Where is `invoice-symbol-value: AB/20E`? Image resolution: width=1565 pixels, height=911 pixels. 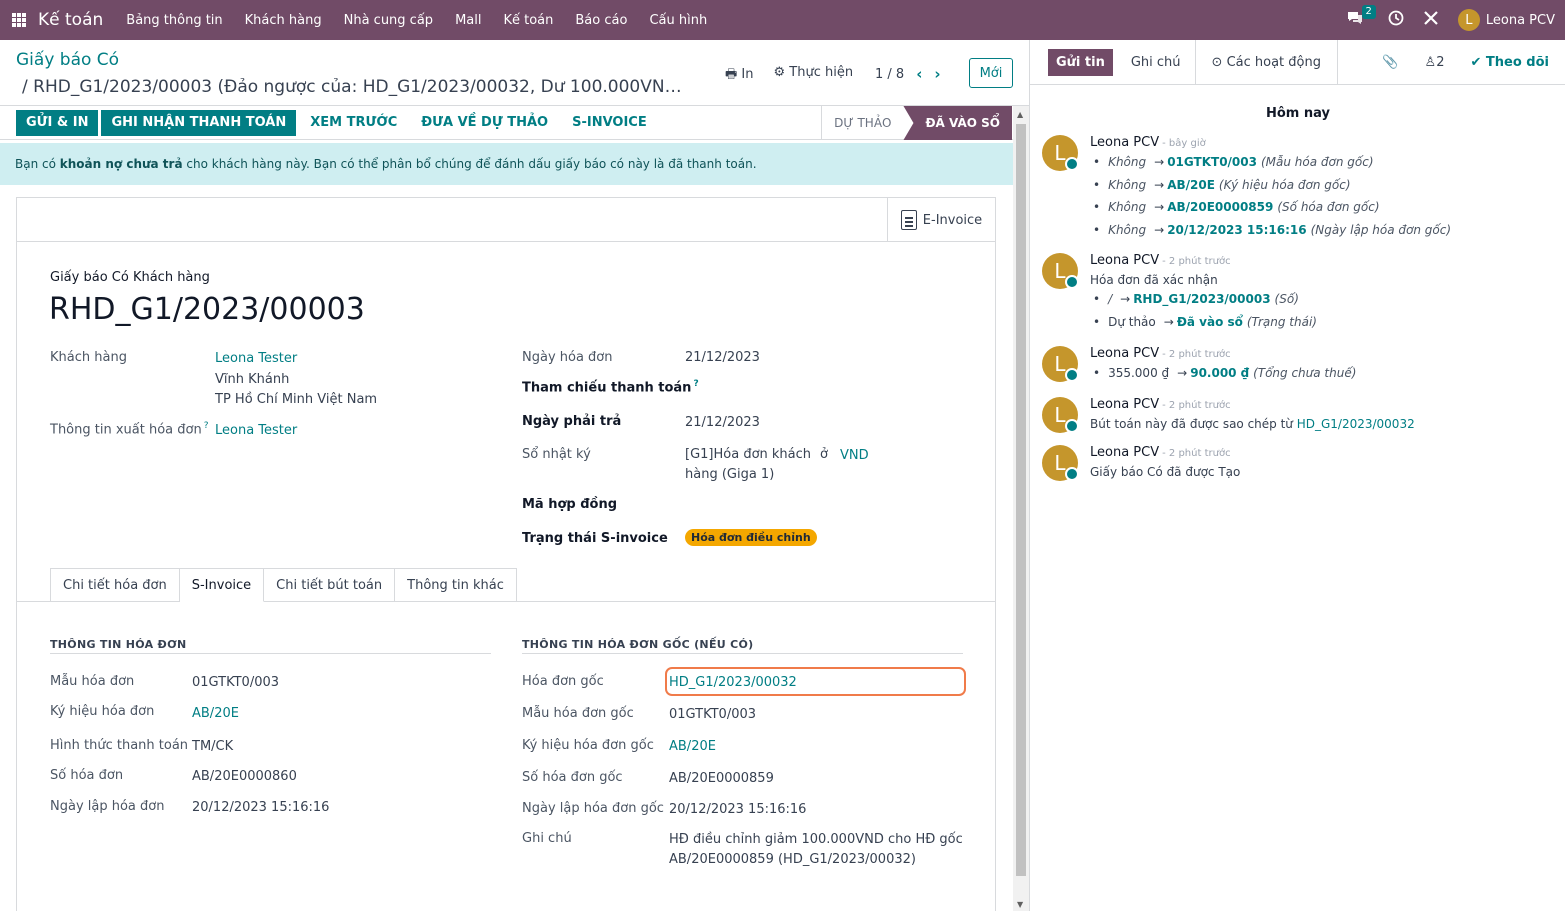 invoice-symbol-value: AB/20E is located at coordinates (215, 713).